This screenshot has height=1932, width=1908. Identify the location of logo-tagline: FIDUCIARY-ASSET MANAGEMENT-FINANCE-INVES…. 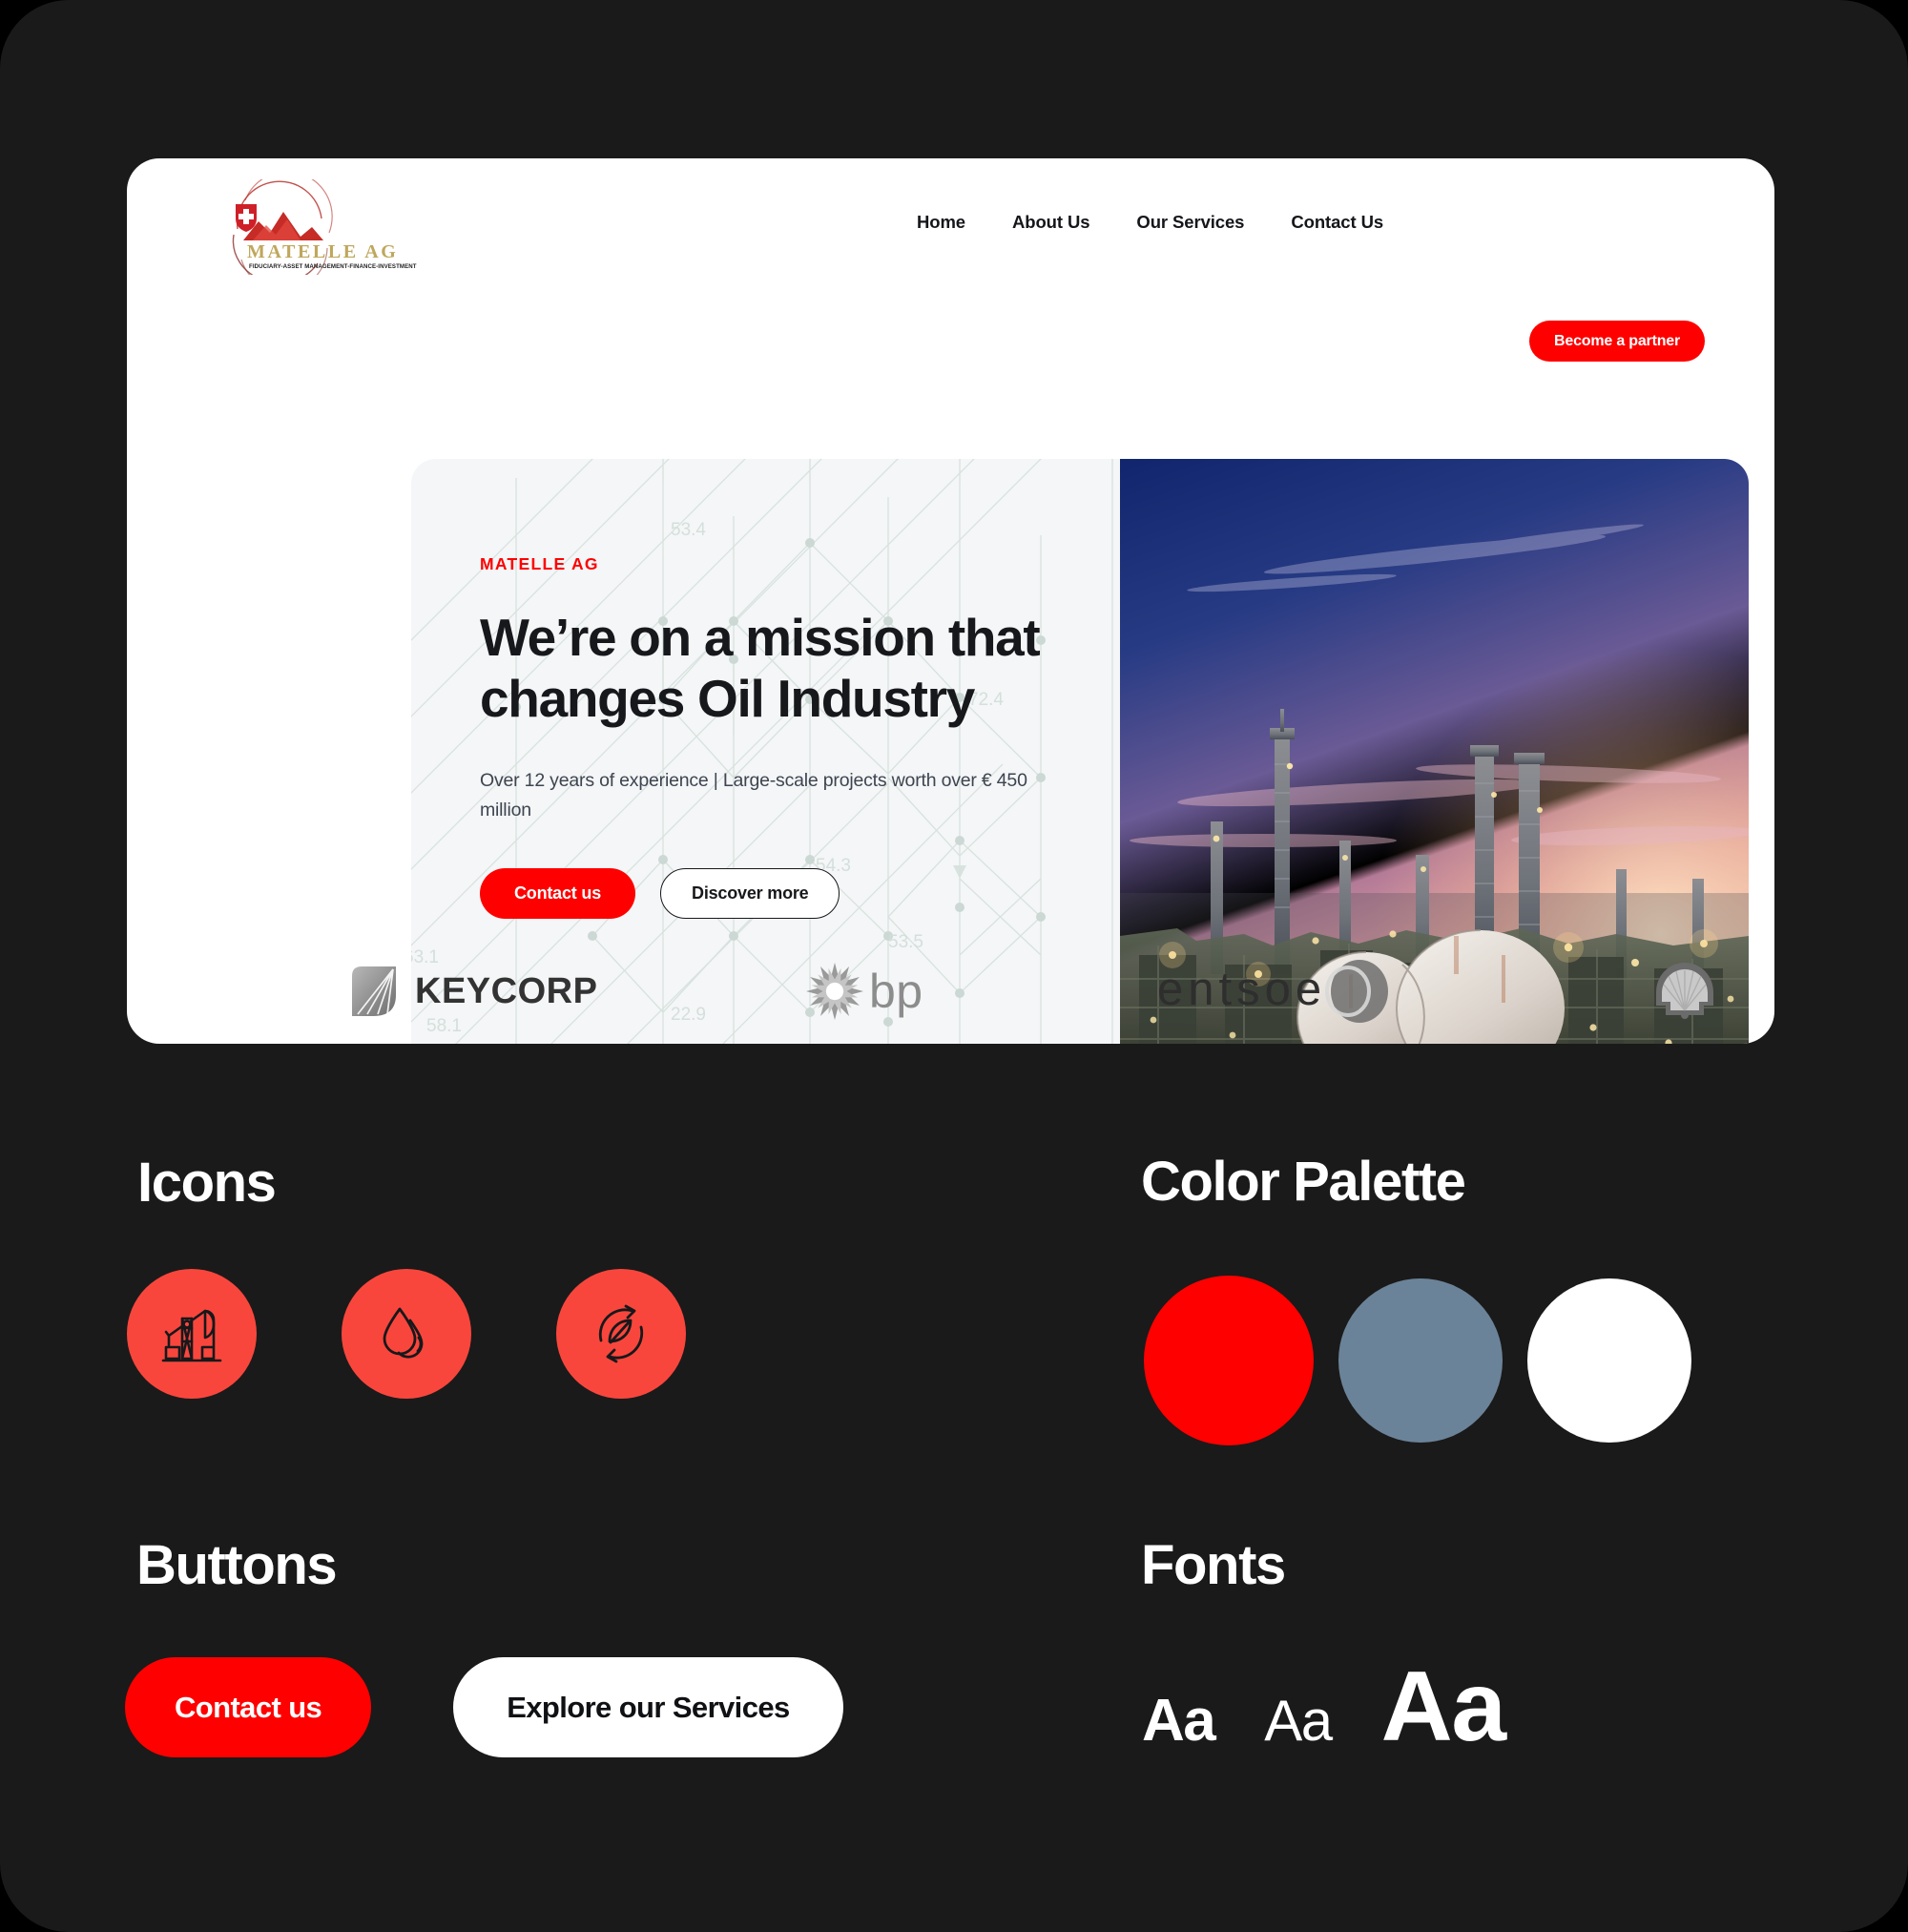
(333, 266).